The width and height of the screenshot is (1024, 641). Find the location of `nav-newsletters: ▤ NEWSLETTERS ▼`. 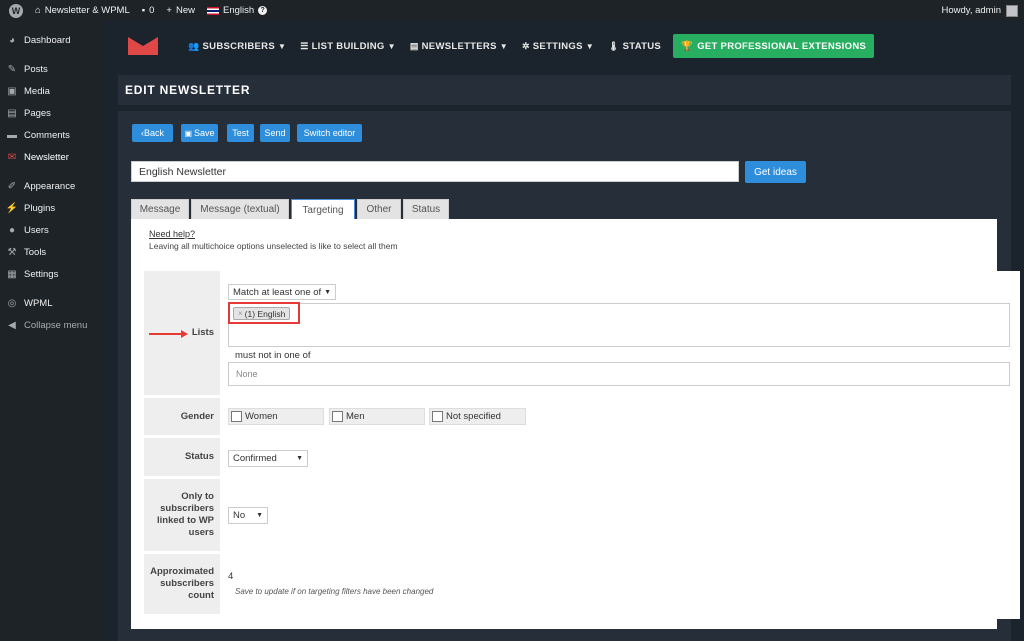

nav-newsletters: ▤ NEWSLETTERS ▼ is located at coordinates (459, 46).